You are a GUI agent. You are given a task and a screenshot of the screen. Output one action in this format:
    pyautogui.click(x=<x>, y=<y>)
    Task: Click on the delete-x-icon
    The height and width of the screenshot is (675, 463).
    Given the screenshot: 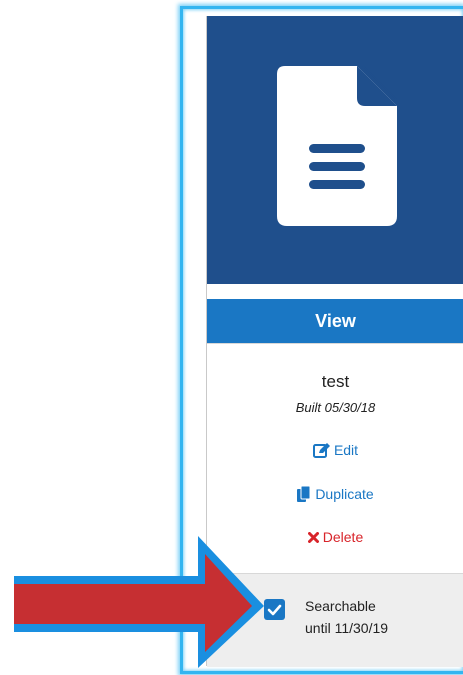 What is the action you would take?
    pyautogui.click(x=313, y=537)
    